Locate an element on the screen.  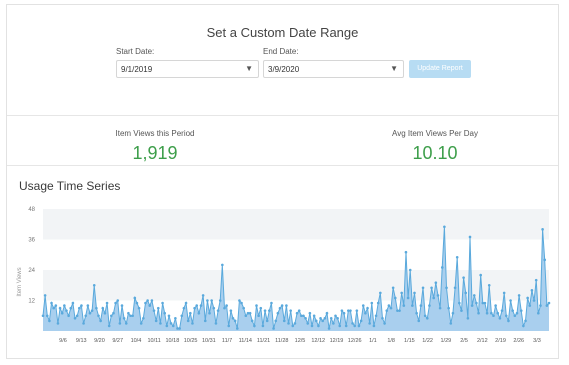
start-date-select: 9/1/2019 ▼ is located at coordinates (187, 69).